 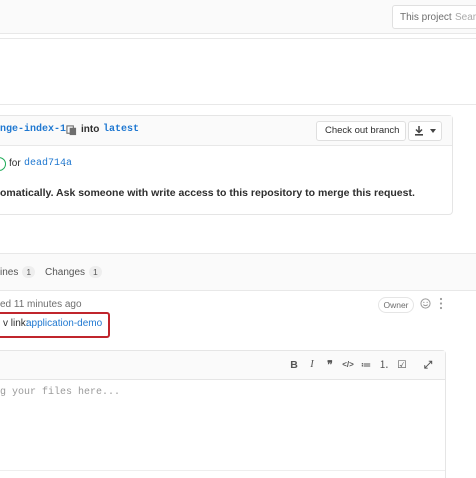 What do you see at coordinates (433, 131) in the screenshot?
I see `caret-down-icon` at bounding box center [433, 131].